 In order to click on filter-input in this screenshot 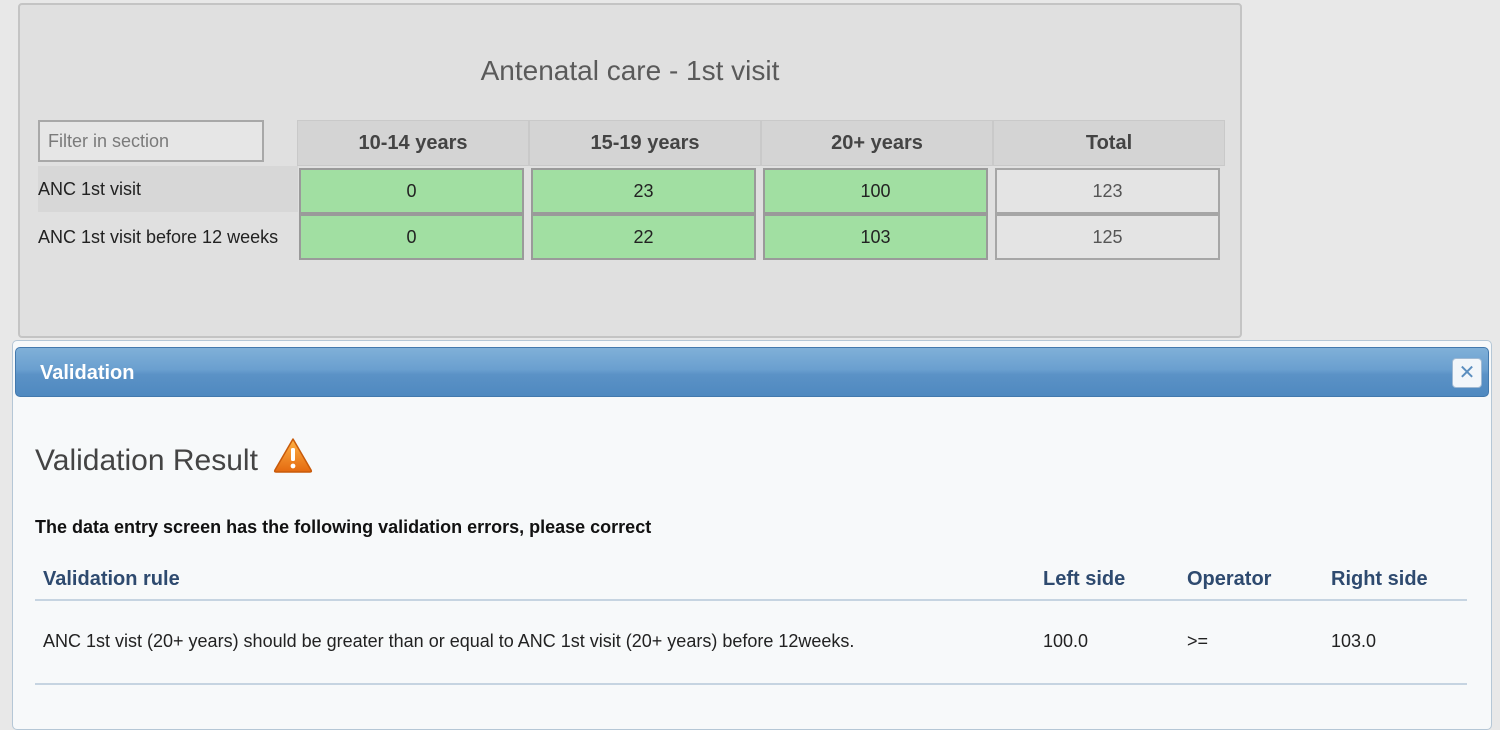, I will do `click(151, 141)`.